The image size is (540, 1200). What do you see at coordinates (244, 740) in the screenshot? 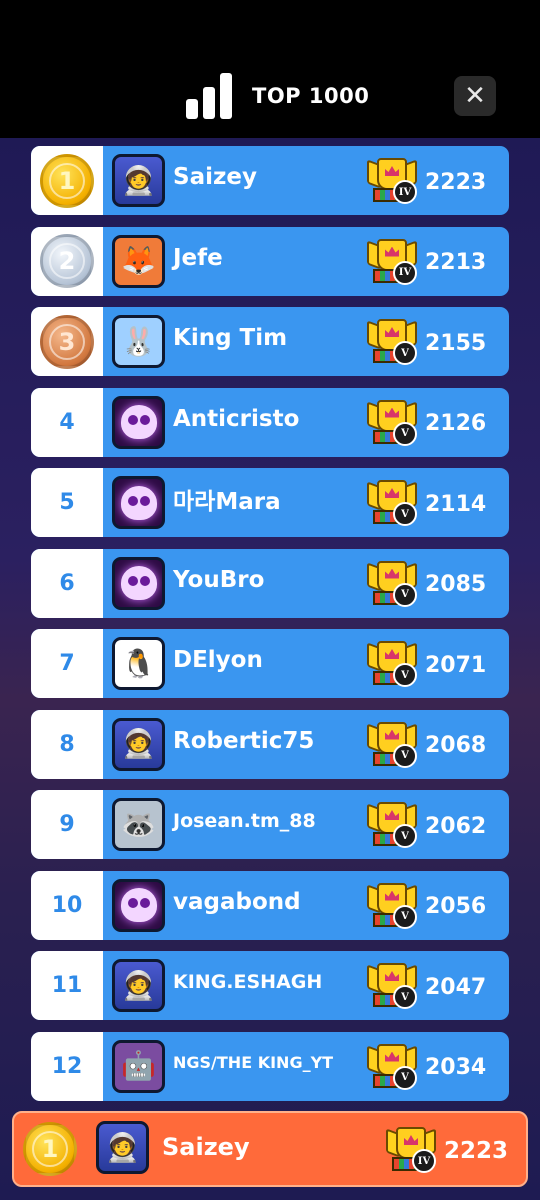
I see `player-name: Robertic75` at bounding box center [244, 740].